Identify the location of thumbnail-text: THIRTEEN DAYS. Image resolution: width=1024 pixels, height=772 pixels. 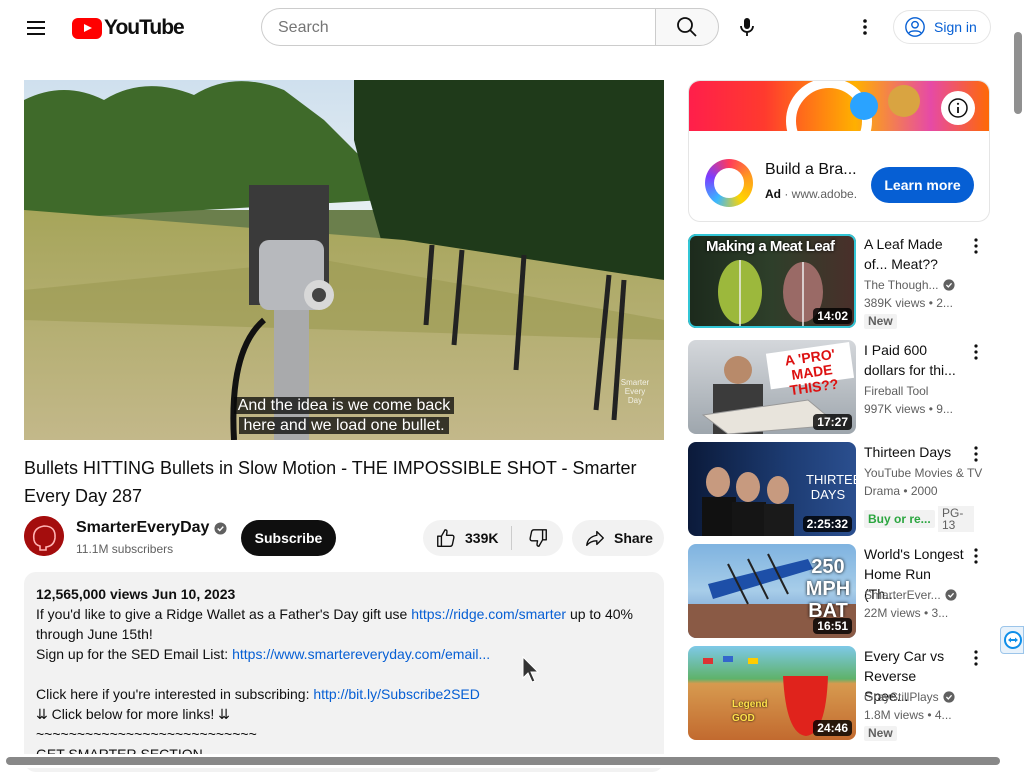
(831, 487).